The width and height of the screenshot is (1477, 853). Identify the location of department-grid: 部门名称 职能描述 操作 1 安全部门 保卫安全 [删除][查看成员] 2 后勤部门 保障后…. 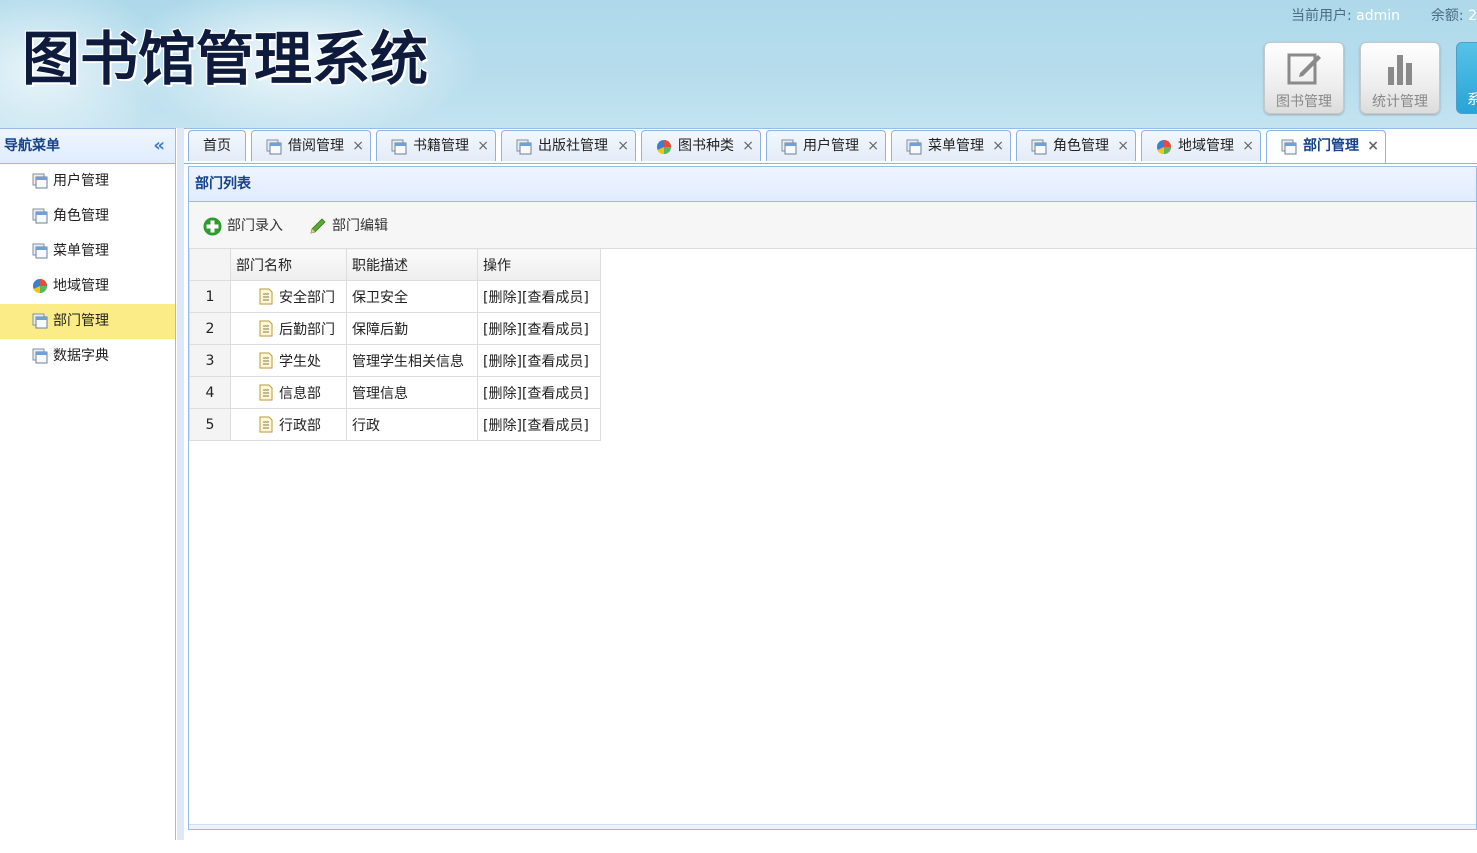
(395, 344).